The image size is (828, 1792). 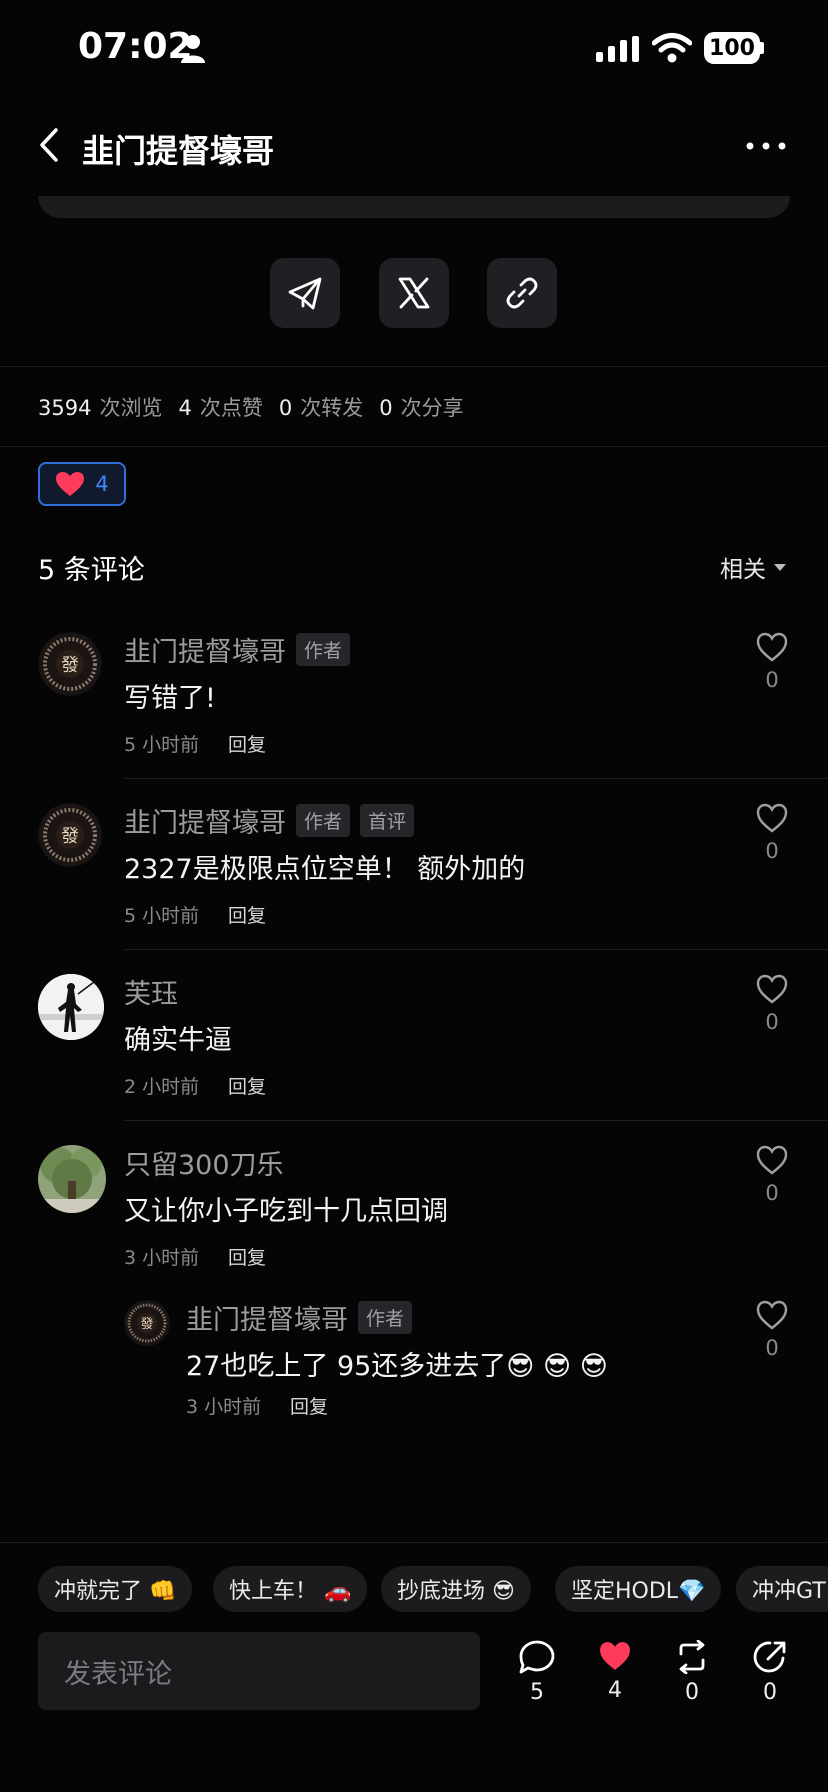 I want to click on divider, so click(x=414, y=446).